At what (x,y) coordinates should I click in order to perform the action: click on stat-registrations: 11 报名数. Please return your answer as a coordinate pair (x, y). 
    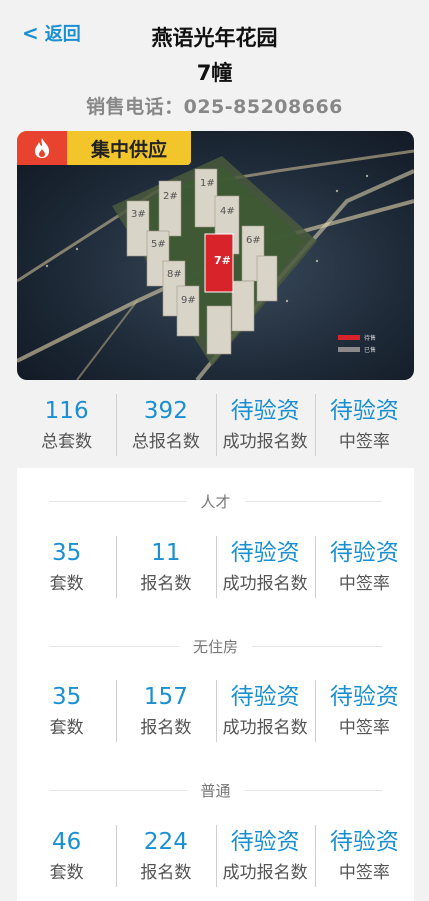
    Looking at the image, I should click on (165, 567).